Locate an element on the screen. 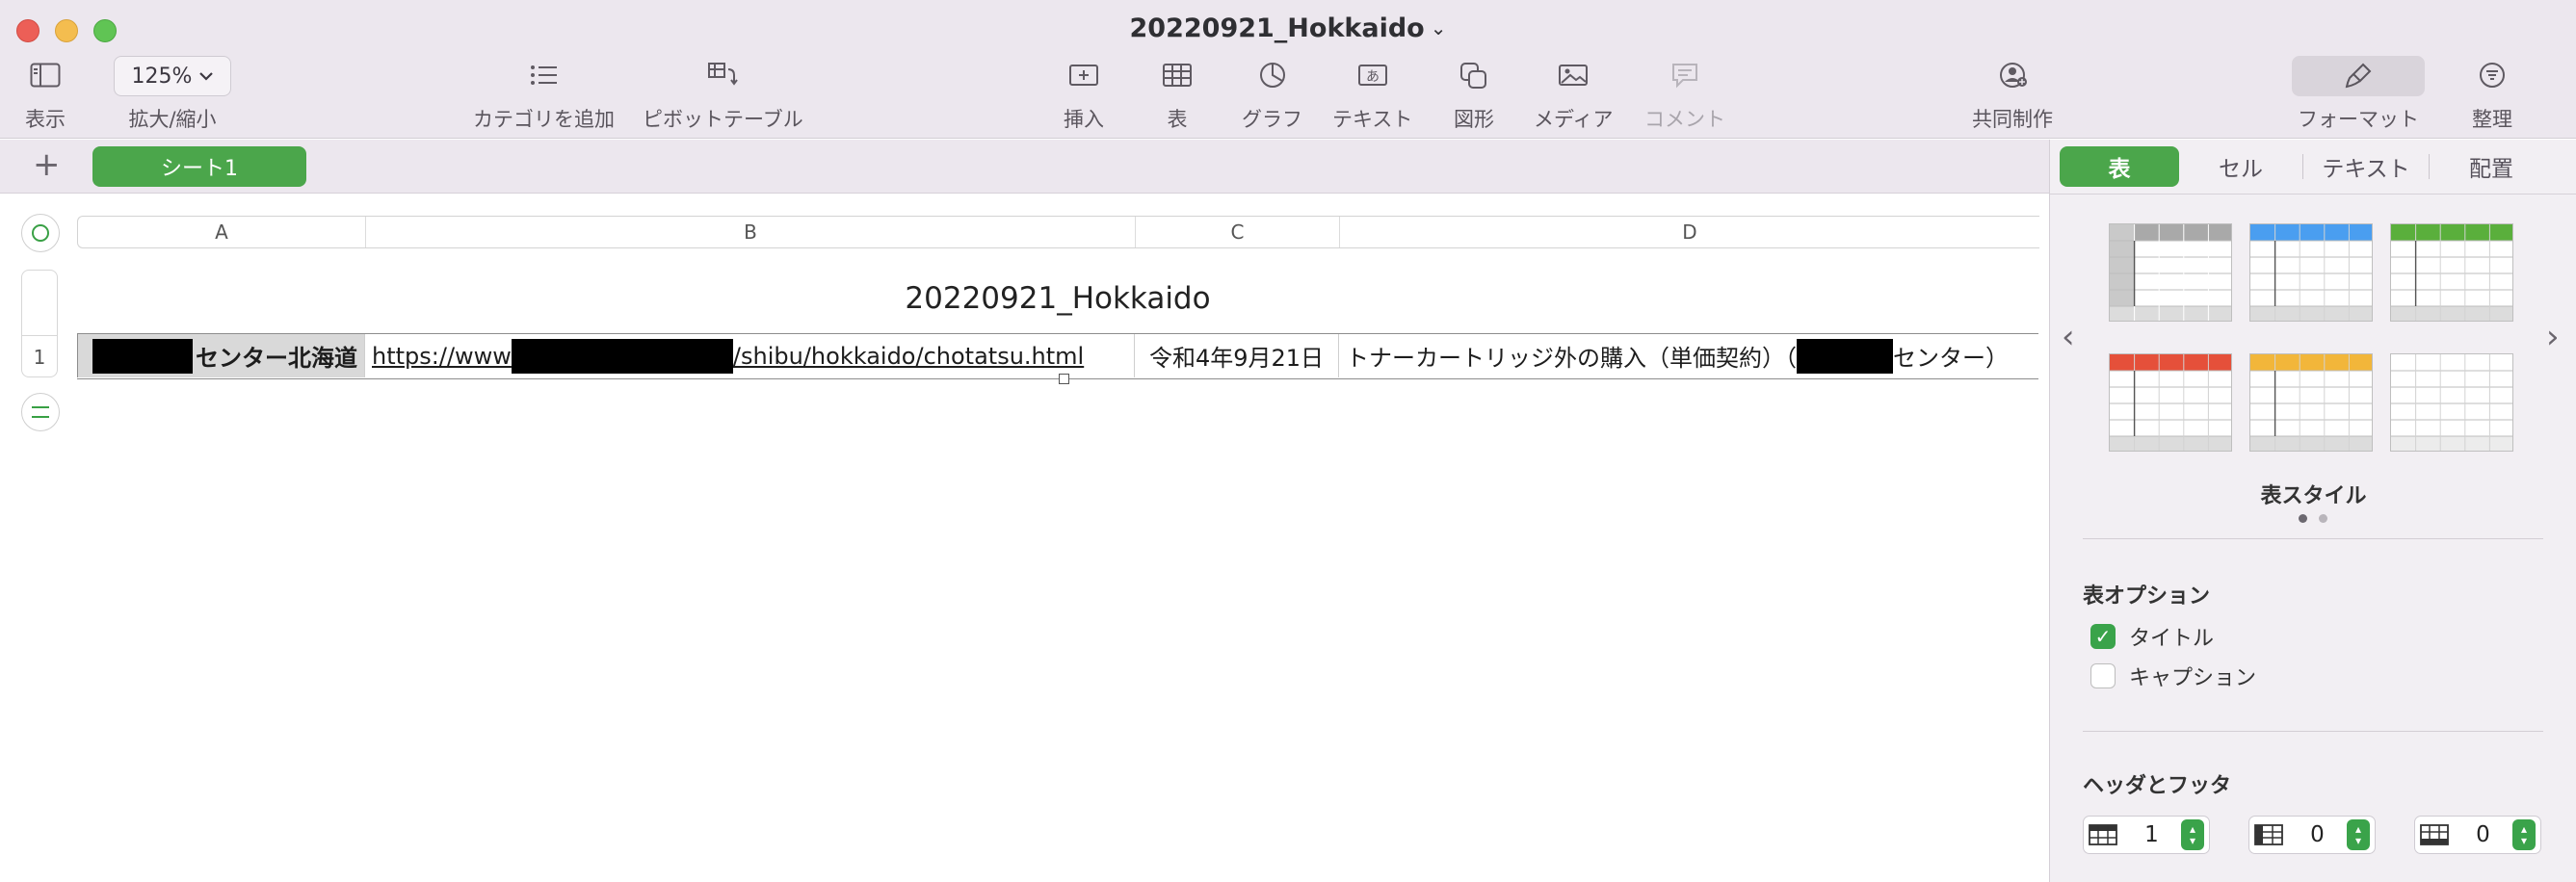 This screenshot has height=882, width=2576. selection-handle is located at coordinates (1064, 379).